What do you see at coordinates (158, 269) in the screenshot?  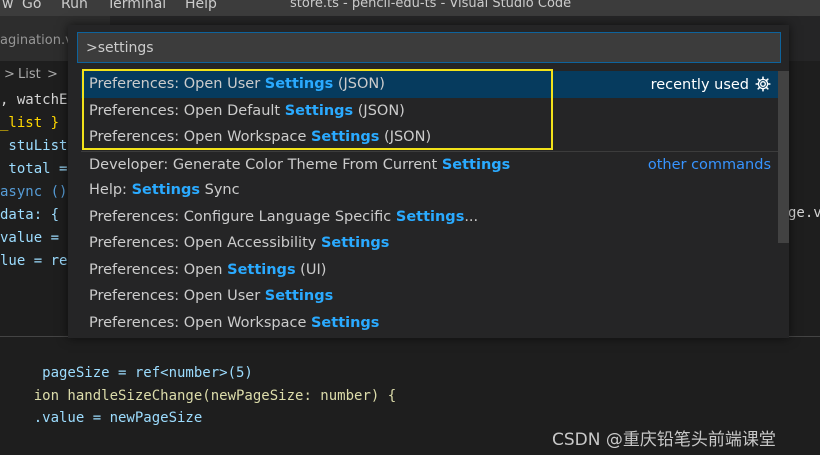 I see `command-item-prefix: Preferences: Open` at bounding box center [158, 269].